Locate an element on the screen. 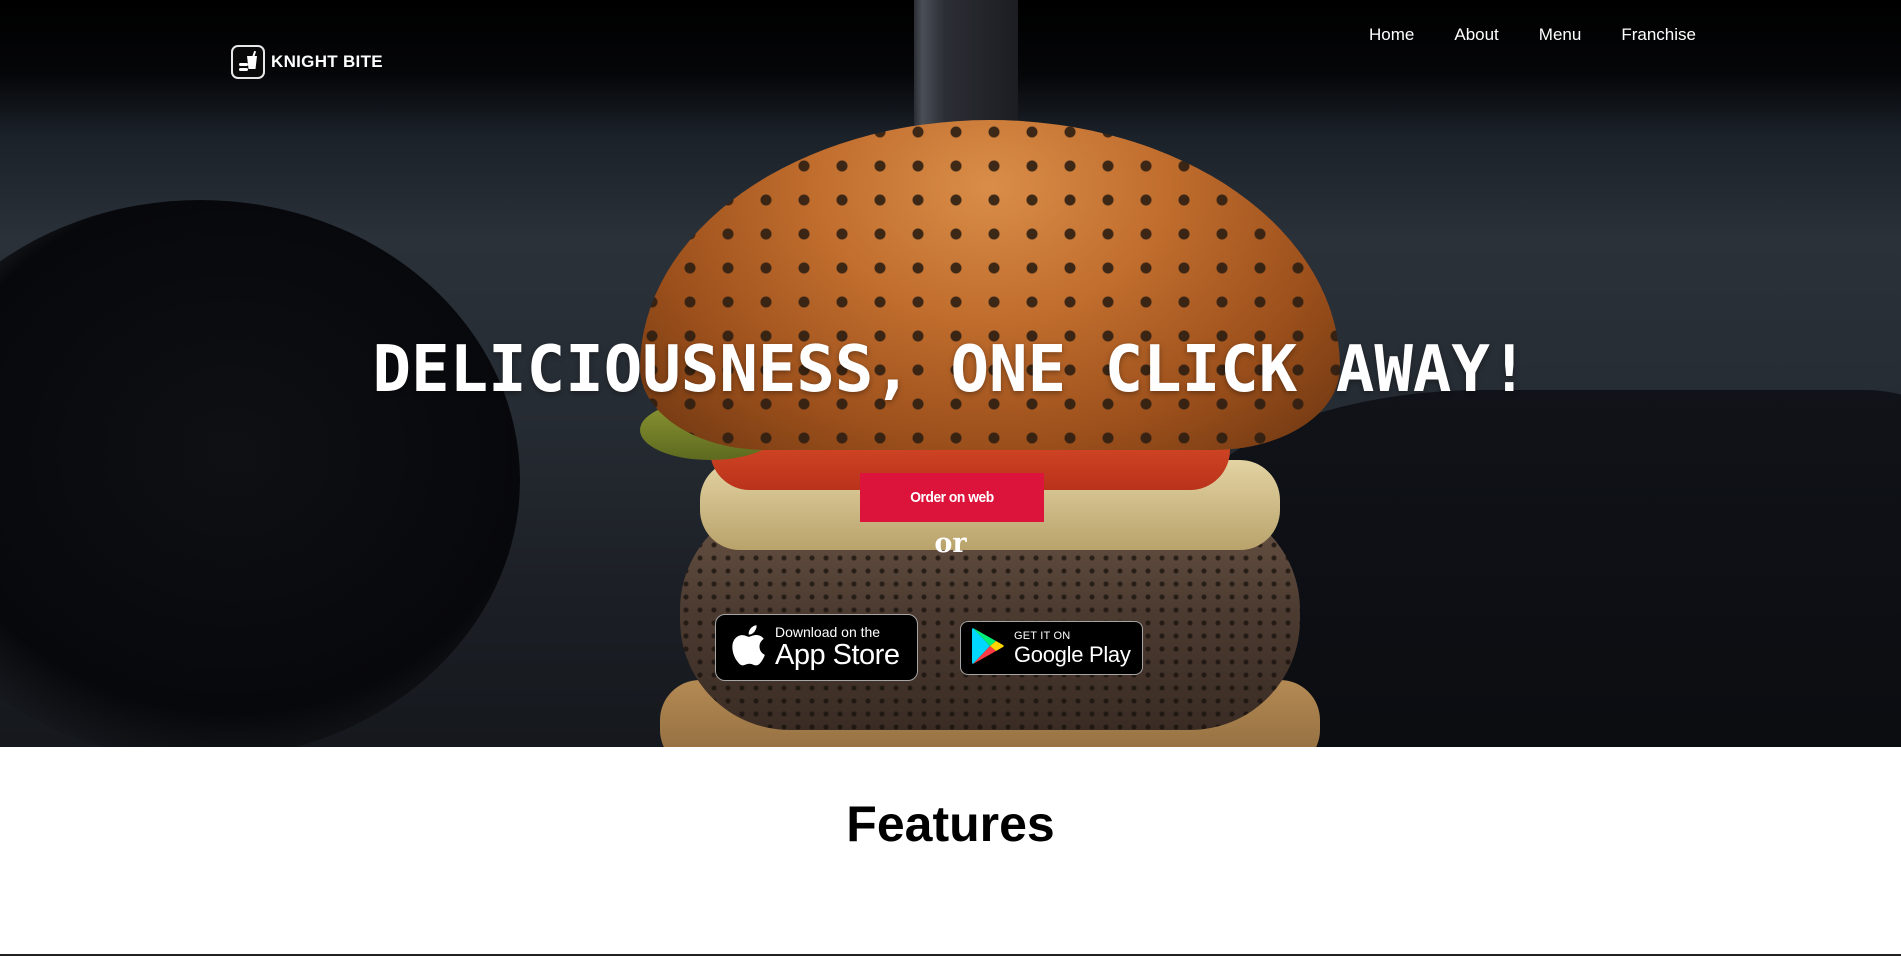 The image size is (1901, 956). app-store-big-text: App Store is located at coordinates (837, 655).